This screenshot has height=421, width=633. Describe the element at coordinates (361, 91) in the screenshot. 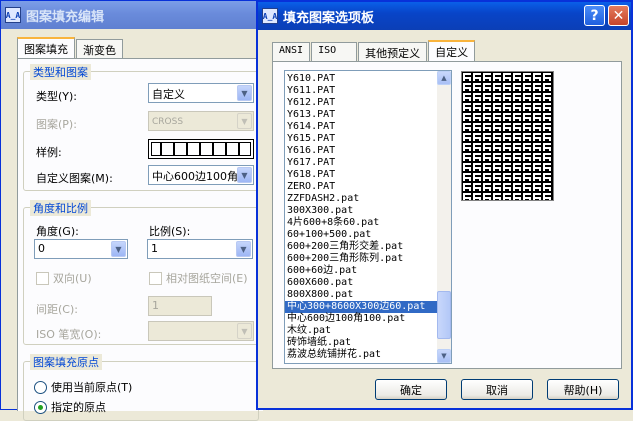

I see `pattern-list-item: Y611.PAT` at that location.